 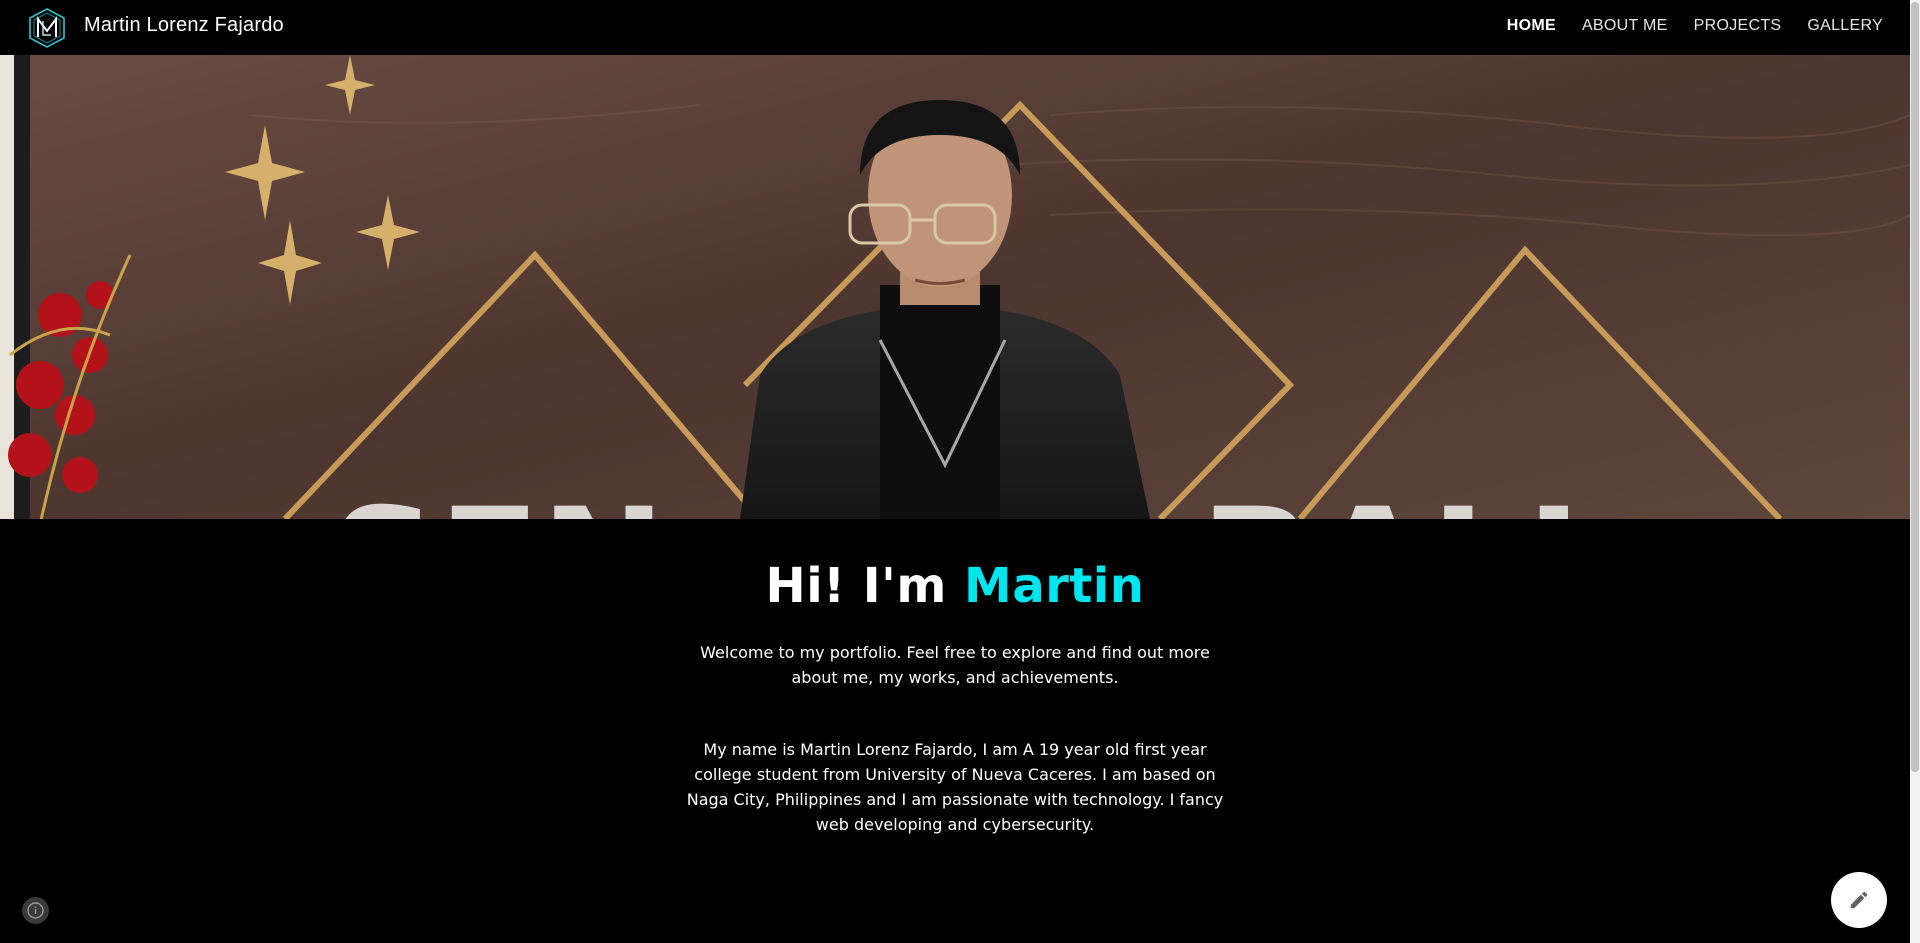 I want to click on nav-gallery: GALLERY, so click(x=1845, y=26).